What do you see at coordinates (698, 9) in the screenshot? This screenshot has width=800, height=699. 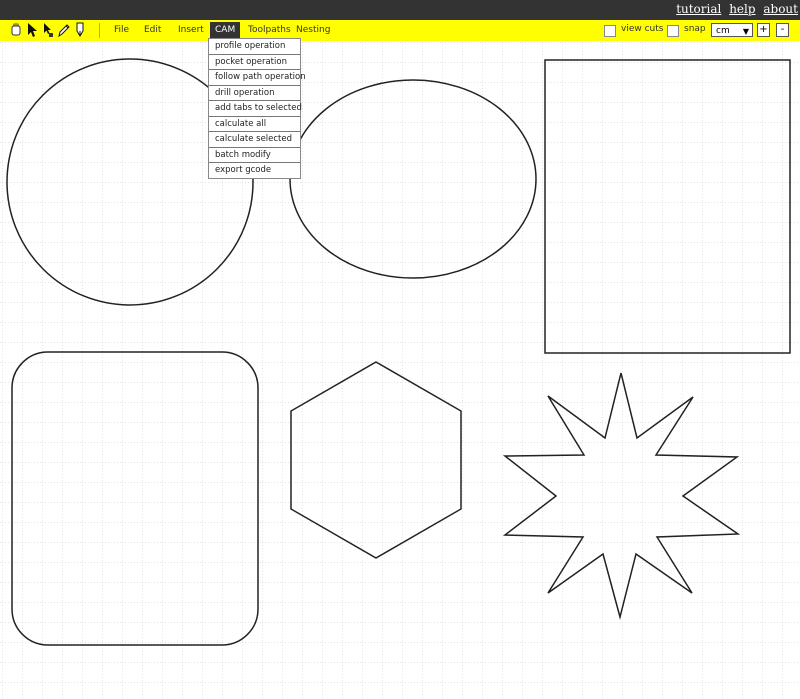 I see `tutorial-link: tutorial` at bounding box center [698, 9].